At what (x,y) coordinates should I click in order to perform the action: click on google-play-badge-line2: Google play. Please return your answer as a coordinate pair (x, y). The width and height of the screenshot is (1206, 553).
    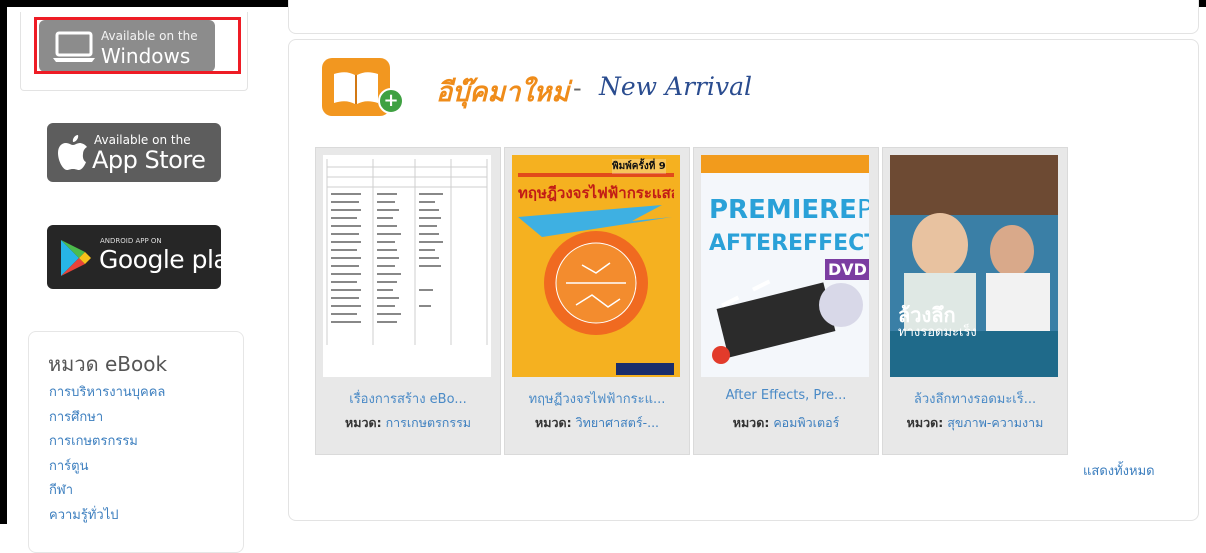
    Looking at the image, I should click on (160, 259).